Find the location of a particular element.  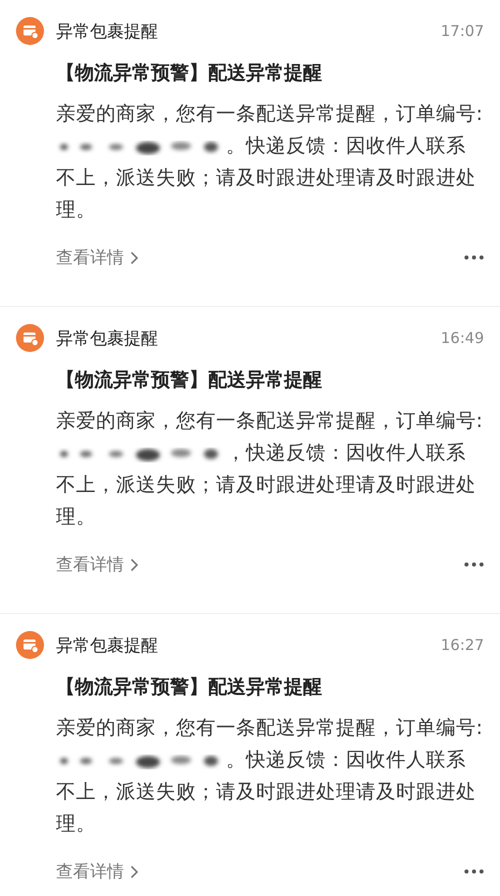

message-time: 17:07 is located at coordinates (462, 31).